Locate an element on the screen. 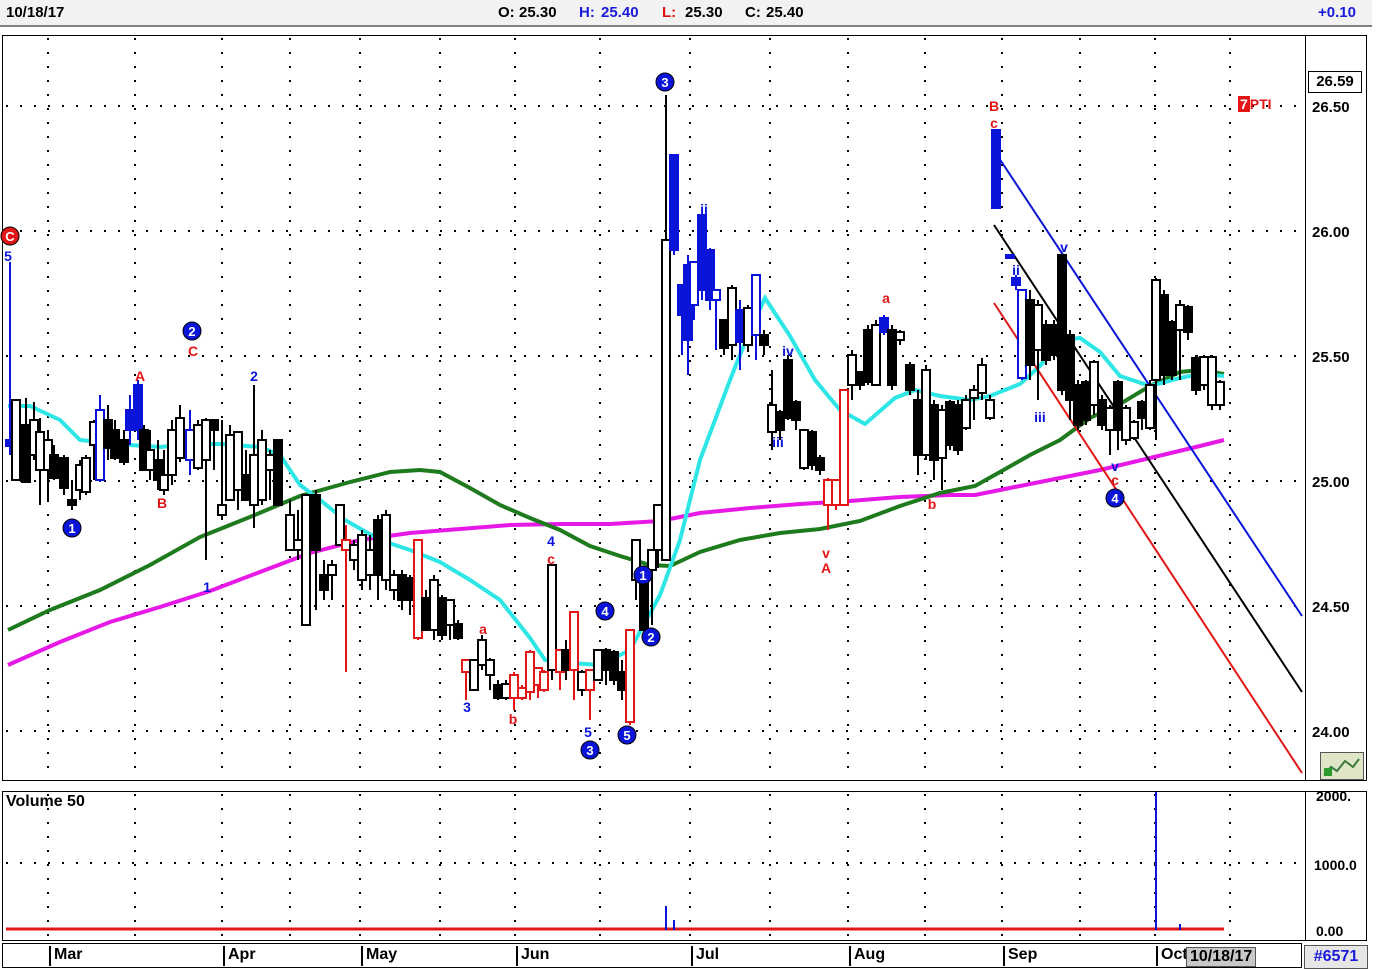 This screenshot has width=1400, height=970. wave-label-circle: 3 is located at coordinates (665, 82).